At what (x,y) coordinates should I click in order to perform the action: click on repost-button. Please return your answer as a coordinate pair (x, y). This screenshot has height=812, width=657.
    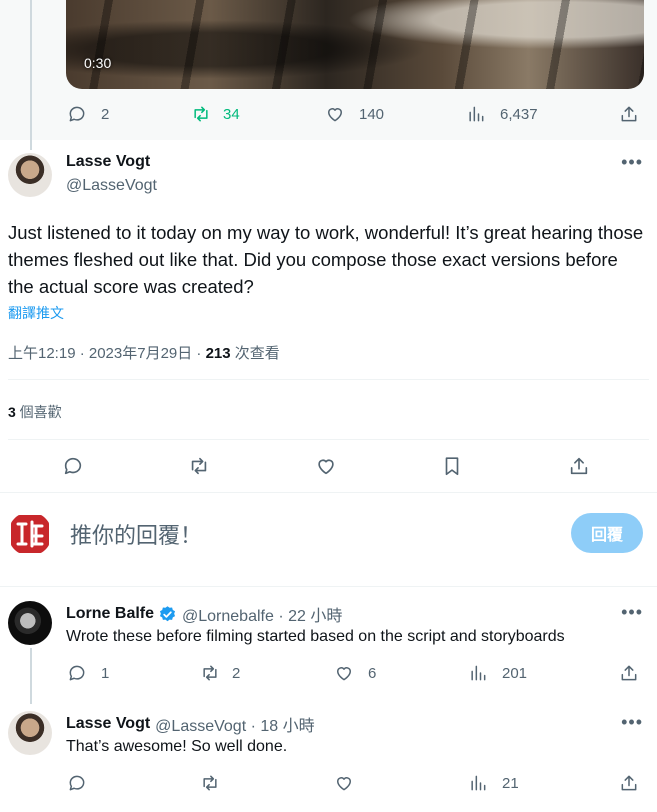
    Looking at the image, I should click on (199, 466).